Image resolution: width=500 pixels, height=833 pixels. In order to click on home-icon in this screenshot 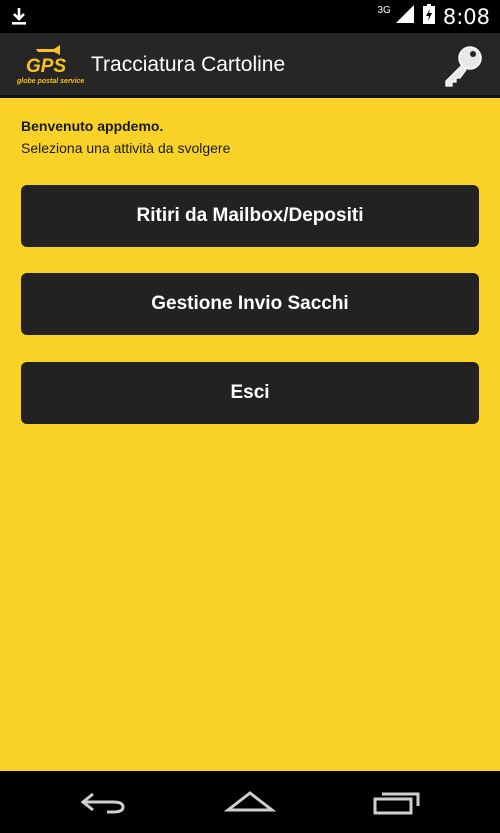, I will do `click(250, 801)`.